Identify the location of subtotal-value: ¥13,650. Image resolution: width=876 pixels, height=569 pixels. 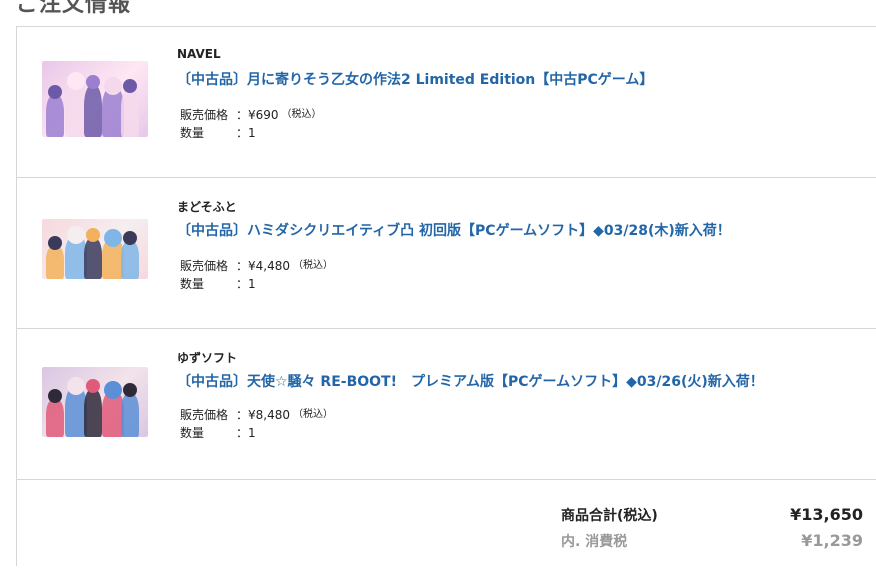
(826, 514).